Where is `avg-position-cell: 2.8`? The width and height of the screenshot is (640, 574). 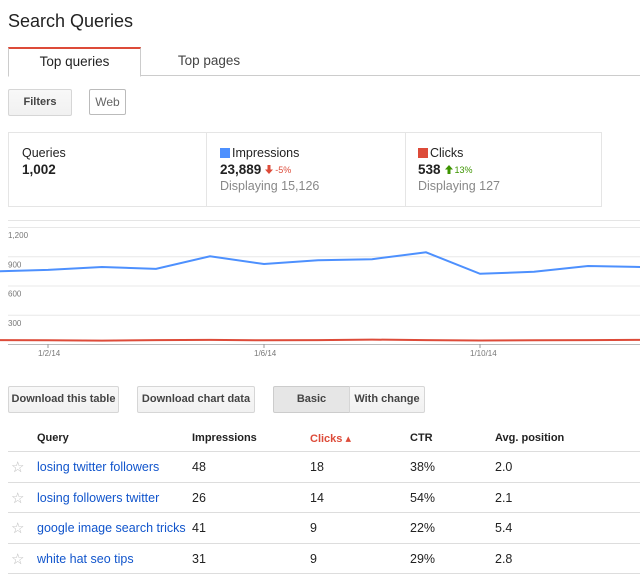 avg-position-cell: 2.8 is located at coordinates (504, 558).